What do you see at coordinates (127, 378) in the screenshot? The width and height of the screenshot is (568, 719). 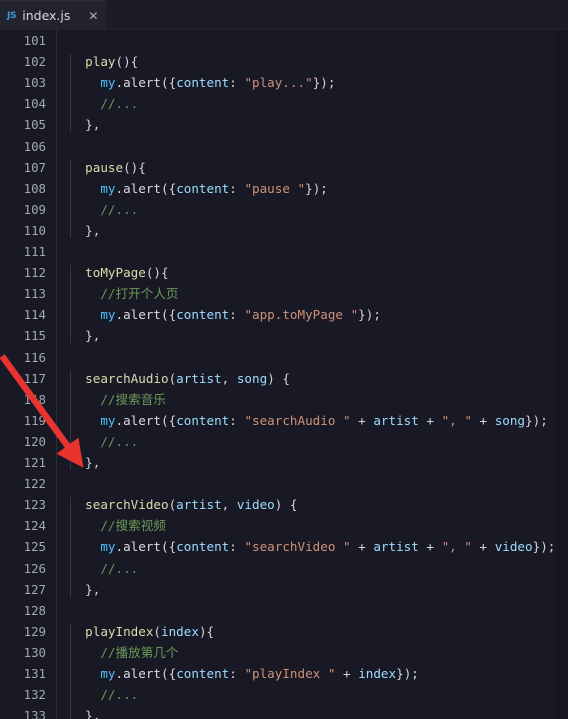 I see `code-token: searchAudio` at bounding box center [127, 378].